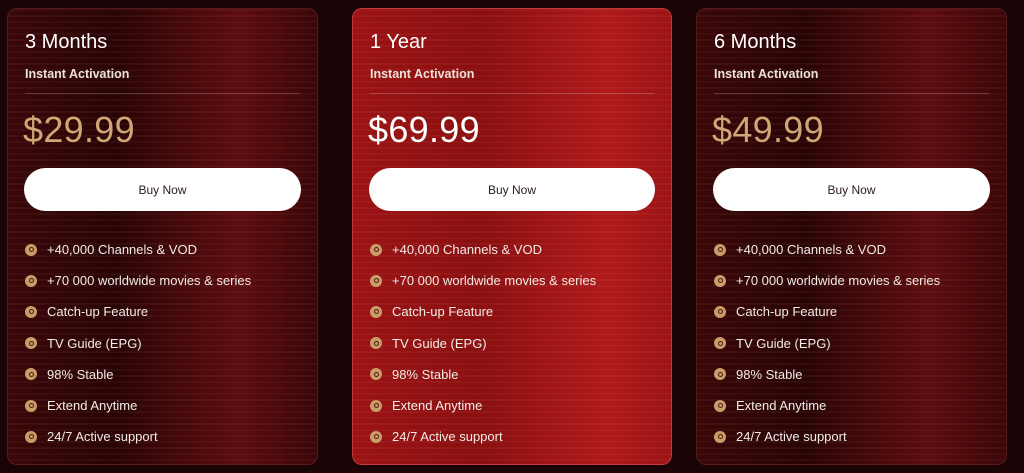 This screenshot has height=473, width=1024. What do you see at coordinates (79, 129) in the screenshot?
I see `plan-price: $29.99` at bounding box center [79, 129].